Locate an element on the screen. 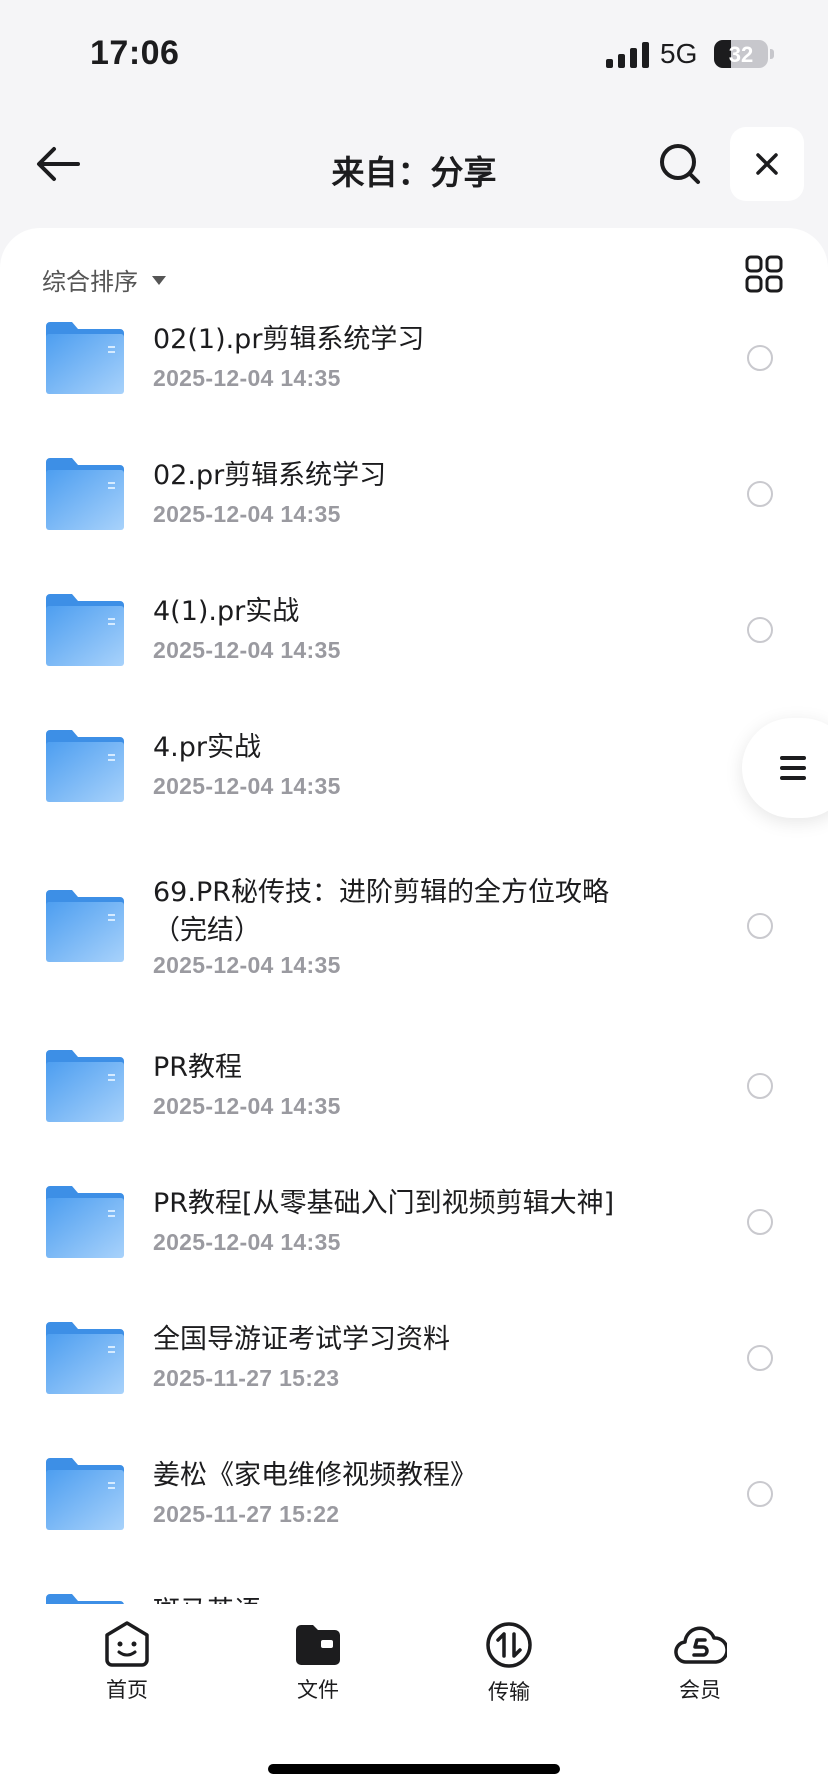 The image size is (828, 1792). file-name: 69.PR秘传技：进阶剪辑的全方位攻略（完结） is located at coordinates (381, 911).